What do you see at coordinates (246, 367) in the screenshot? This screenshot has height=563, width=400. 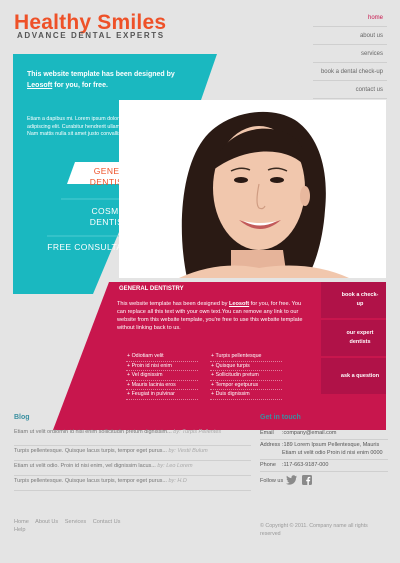 I see `list-item: + Quisque turpis` at bounding box center [246, 367].